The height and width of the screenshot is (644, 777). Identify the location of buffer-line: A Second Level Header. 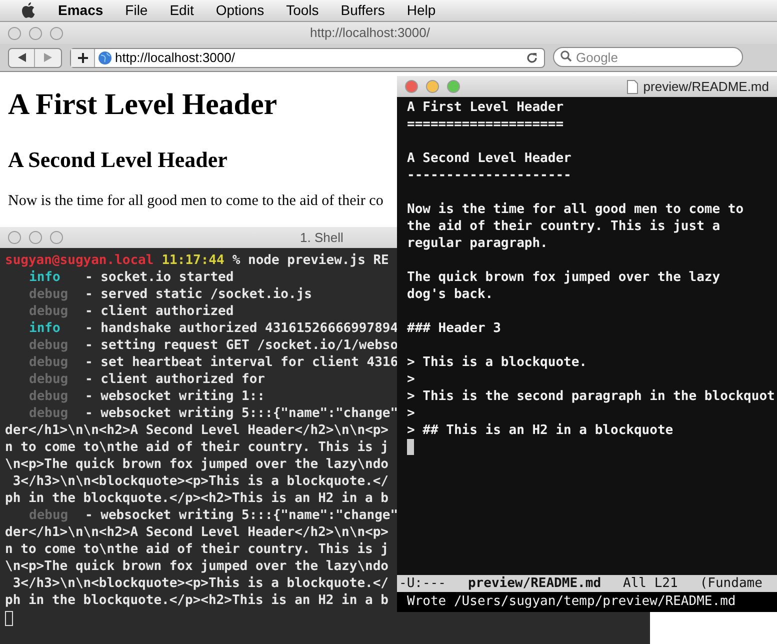
(489, 158).